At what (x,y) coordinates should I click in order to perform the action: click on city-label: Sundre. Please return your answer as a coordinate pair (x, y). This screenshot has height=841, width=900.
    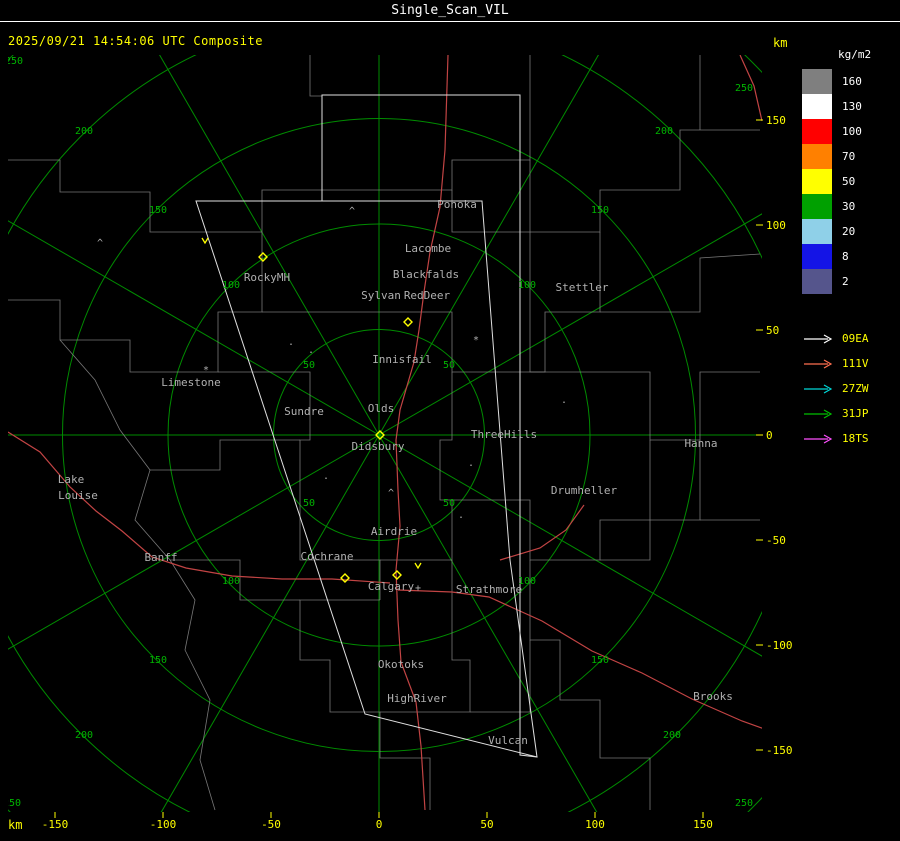
    Looking at the image, I should click on (304, 411).